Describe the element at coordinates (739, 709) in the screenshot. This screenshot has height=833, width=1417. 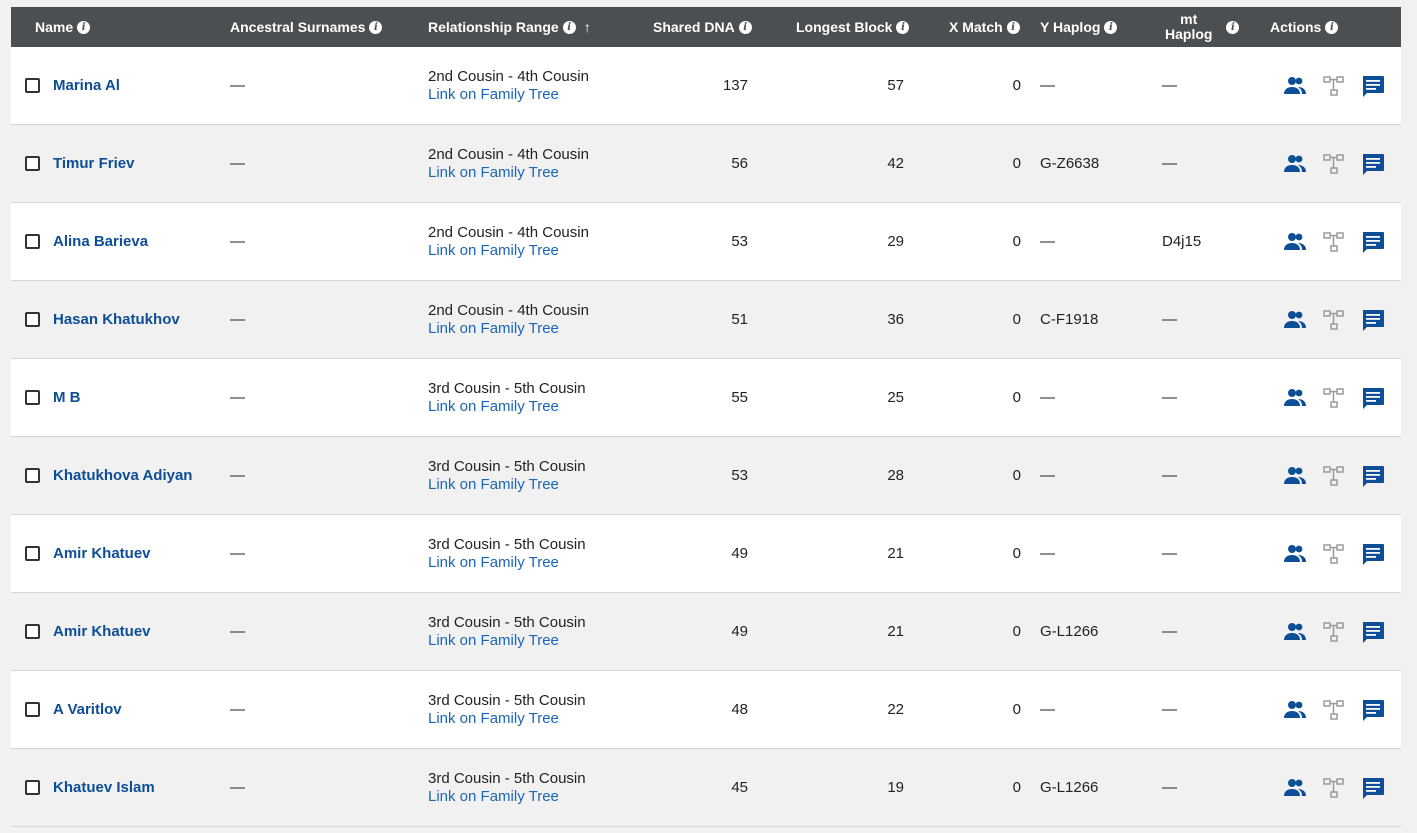
I see `shared-dna: 48` at that location.